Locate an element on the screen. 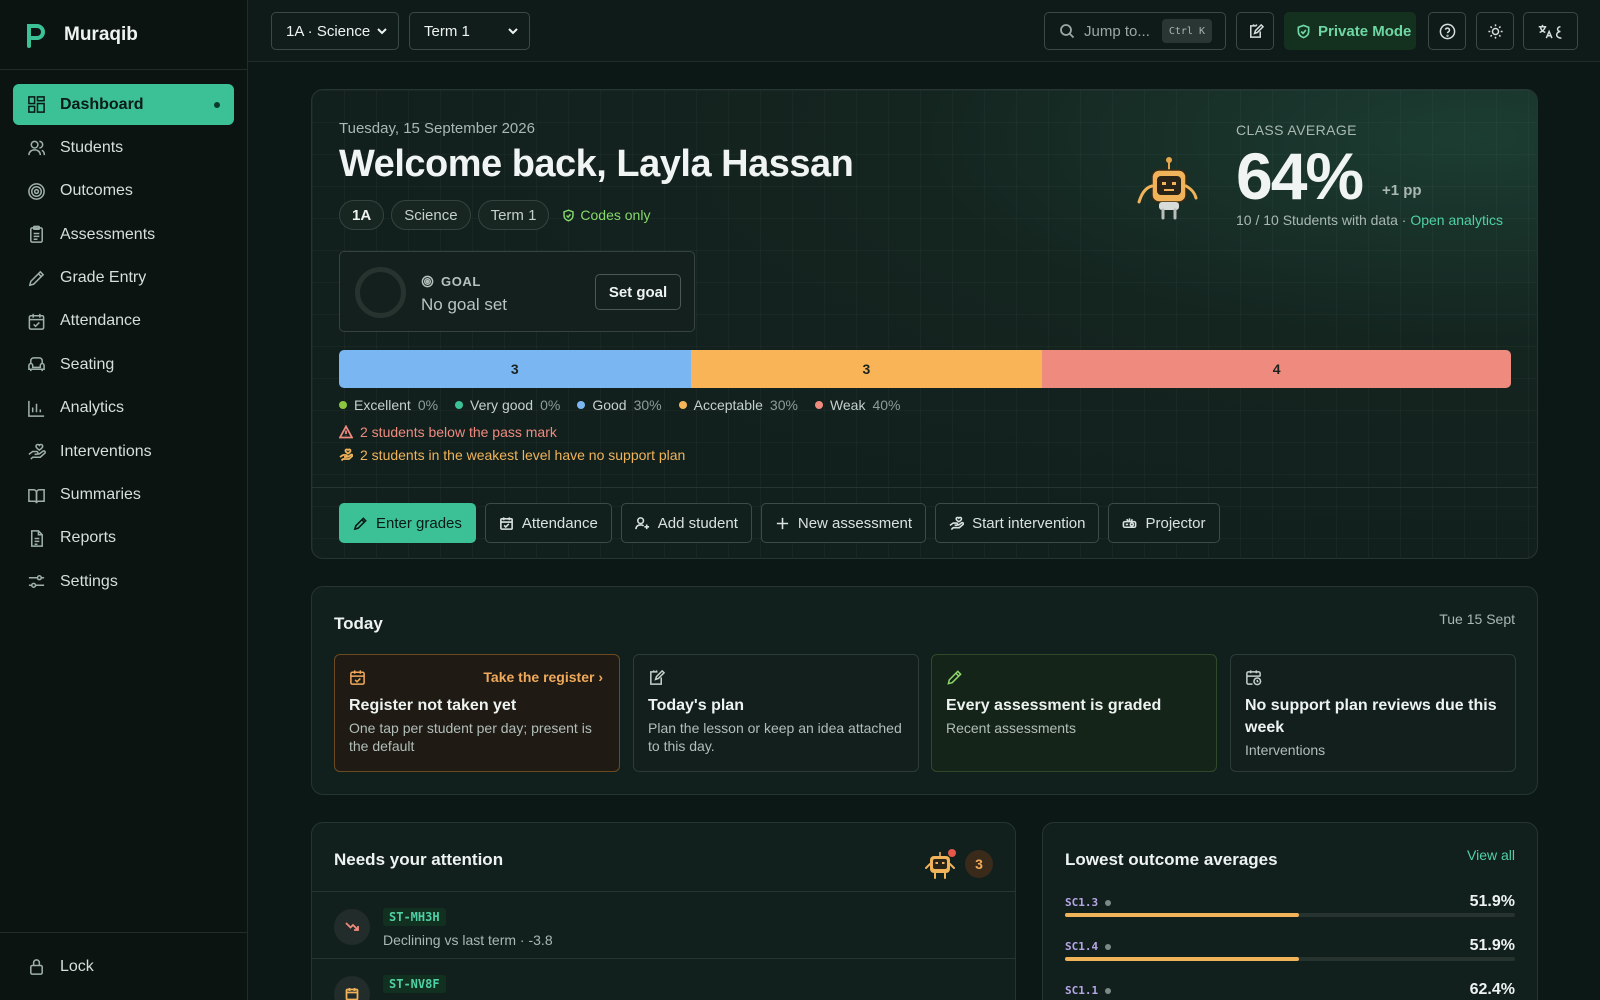 This screenshot has height=1000, width=1600. needs-attention-title: Needs your attention is located at coordinates (419, 859).